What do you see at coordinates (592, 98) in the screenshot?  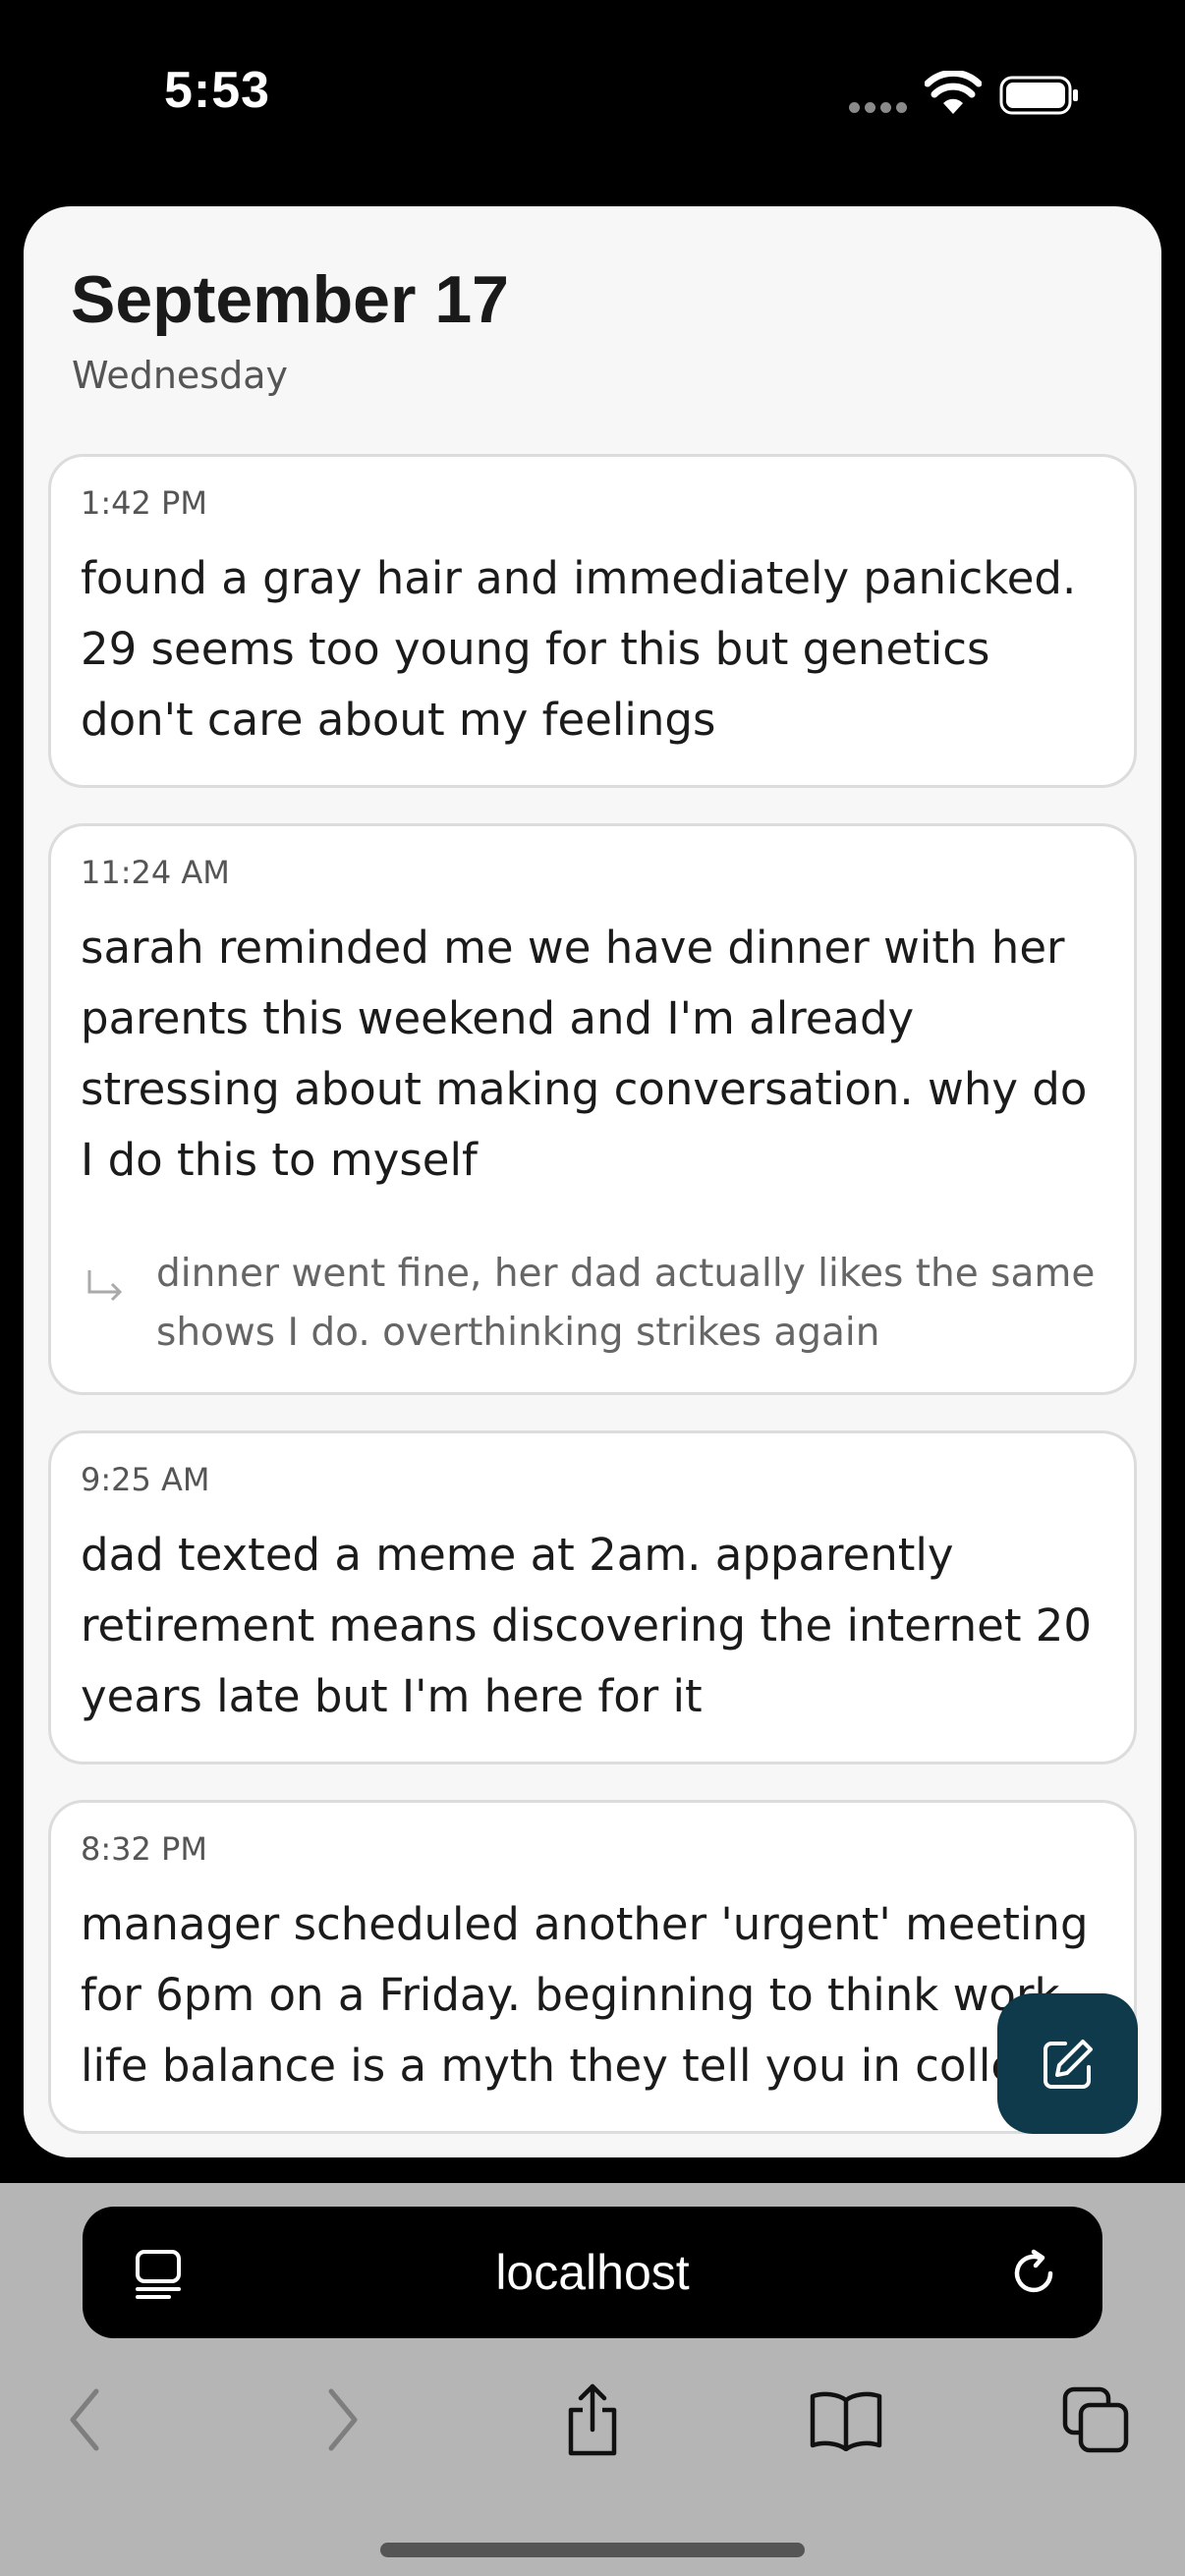 I see `status-bar: 5:53` at bounding box center [592, 98].